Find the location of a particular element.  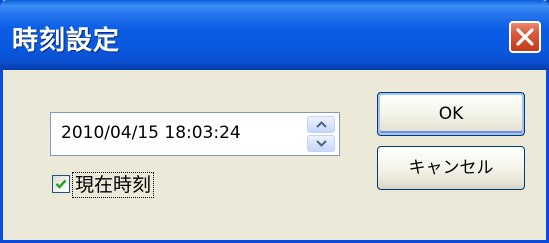

close-button is located at coordinates (525, 37).